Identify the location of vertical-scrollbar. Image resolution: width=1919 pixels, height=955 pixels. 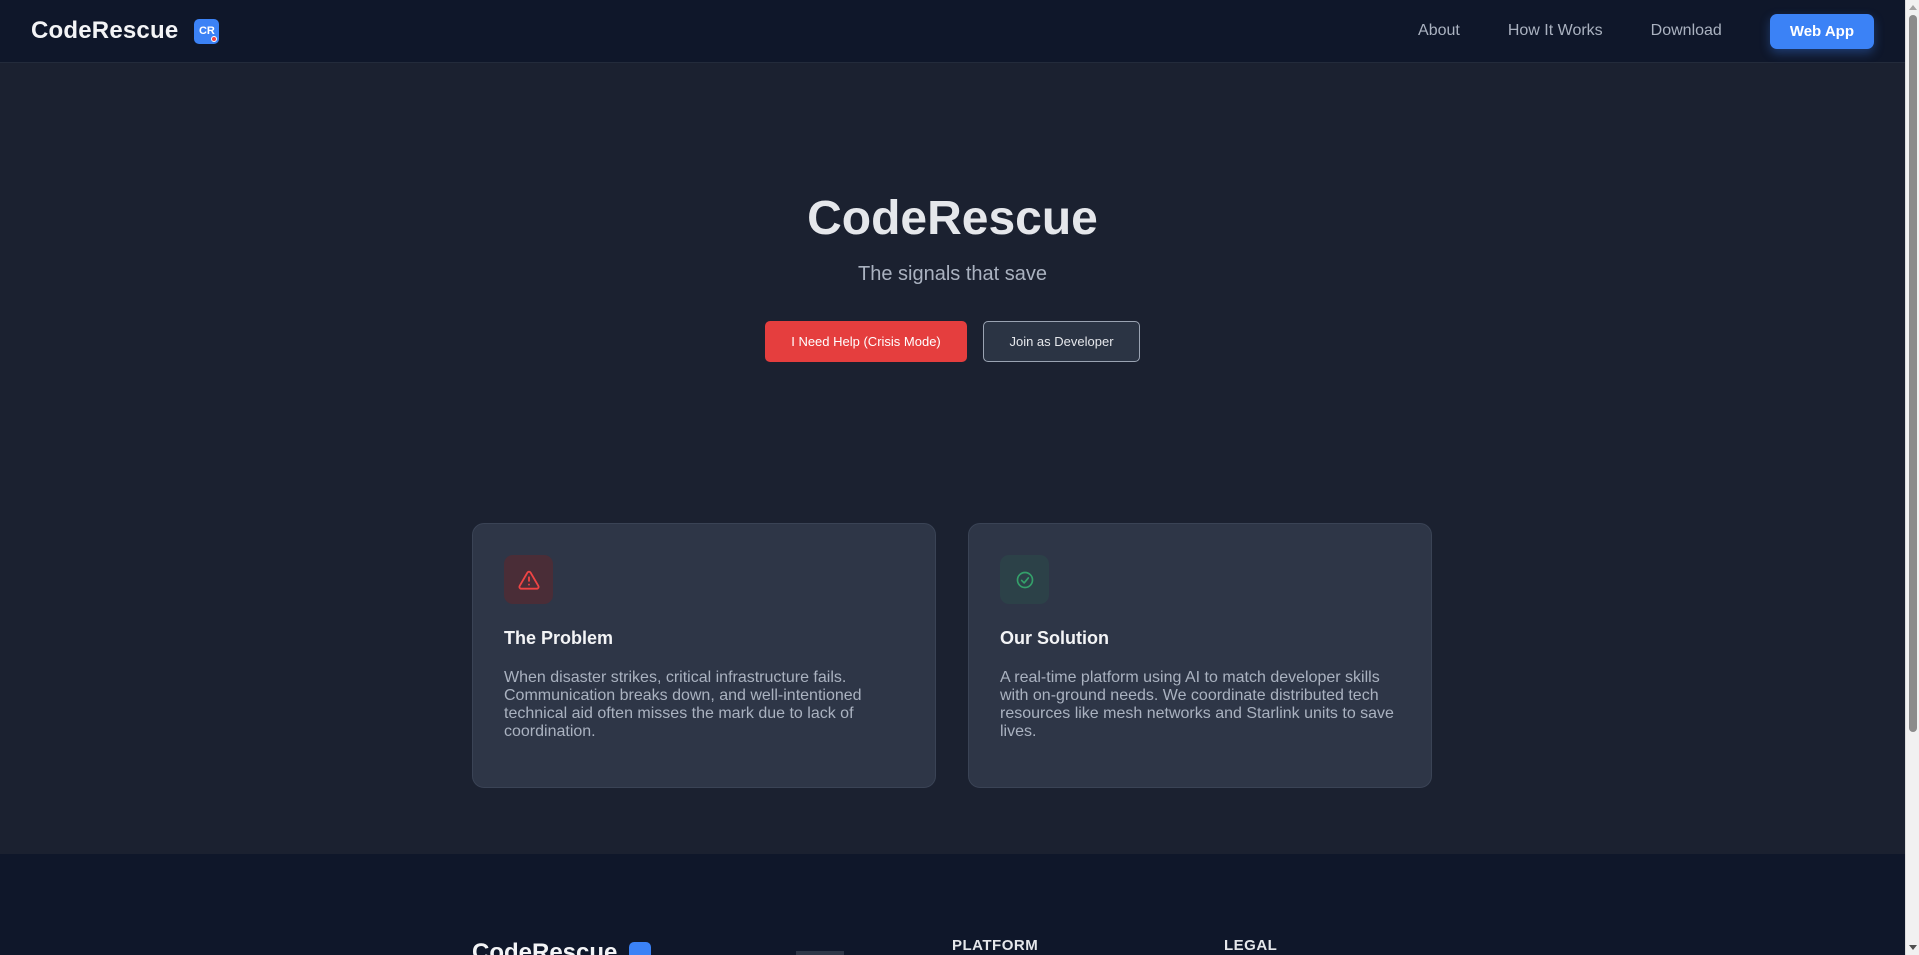
(1912, 477).